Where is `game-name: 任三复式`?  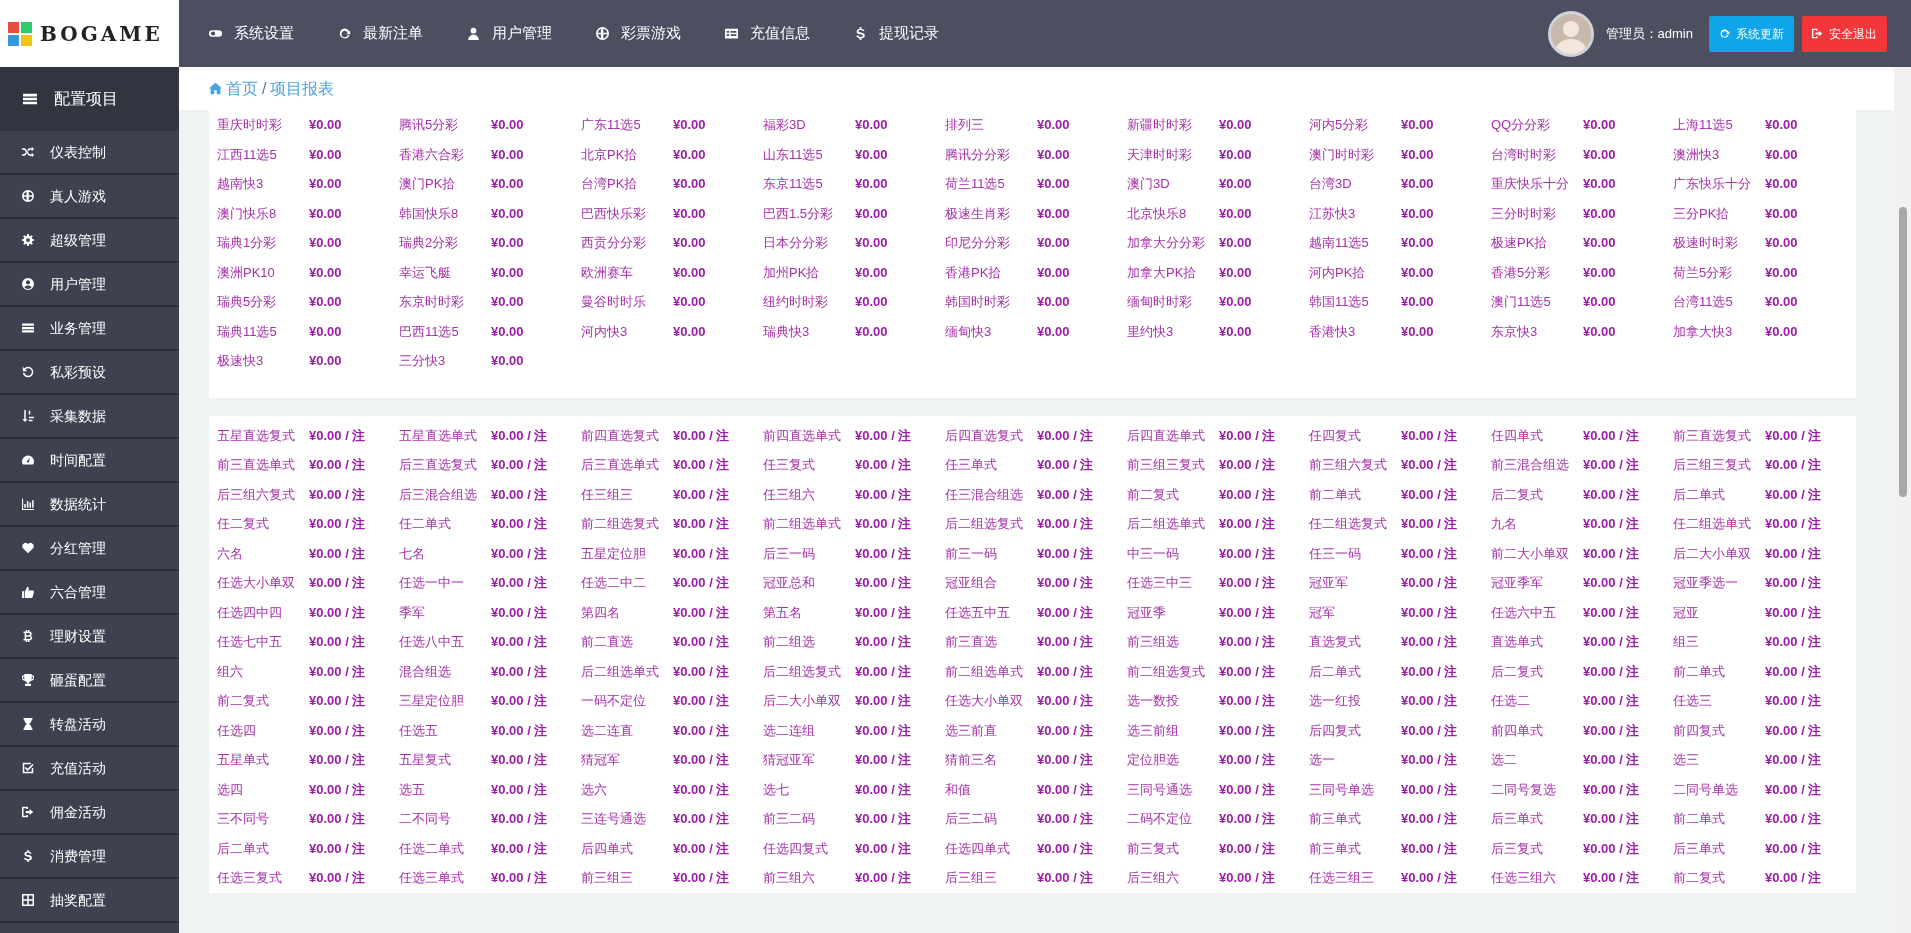 game-name: 任三复式 is located at coordinates (789, 465).